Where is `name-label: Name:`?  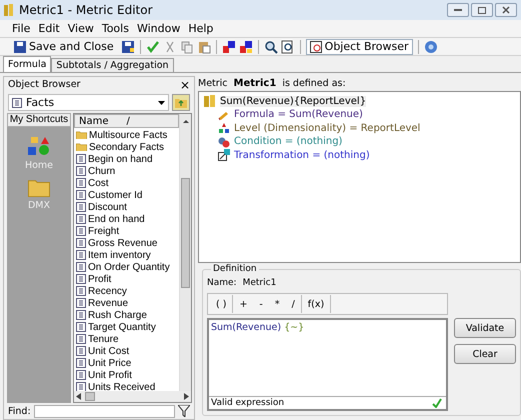 name-label: Name: is located at coordinates (222, 284).